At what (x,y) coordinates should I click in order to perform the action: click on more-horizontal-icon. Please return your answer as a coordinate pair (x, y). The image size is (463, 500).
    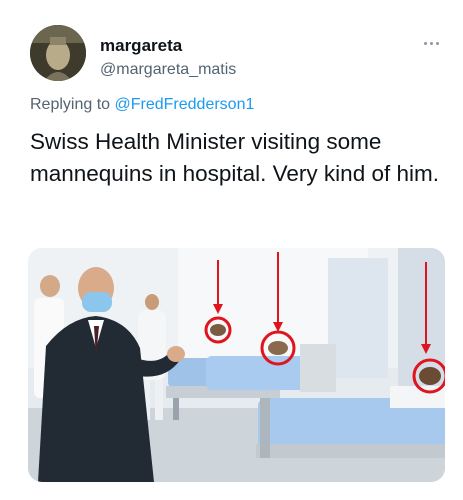
    Looking at the image, I should click on (431, 43).